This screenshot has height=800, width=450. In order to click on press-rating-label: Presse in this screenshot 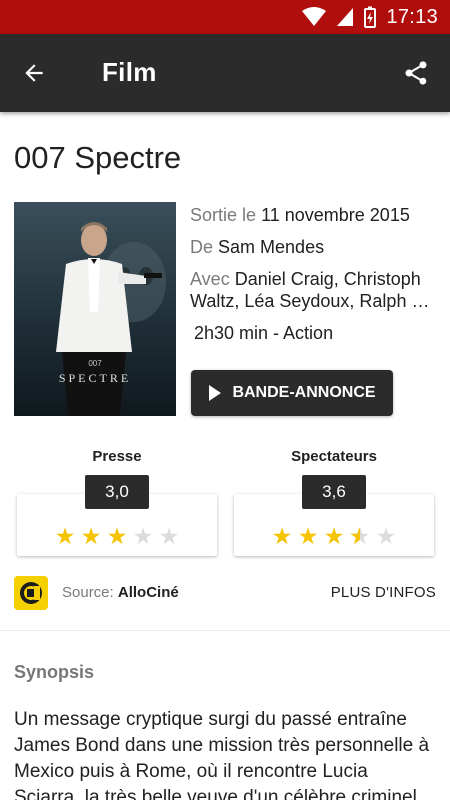, I will do `click(117, 456)`.